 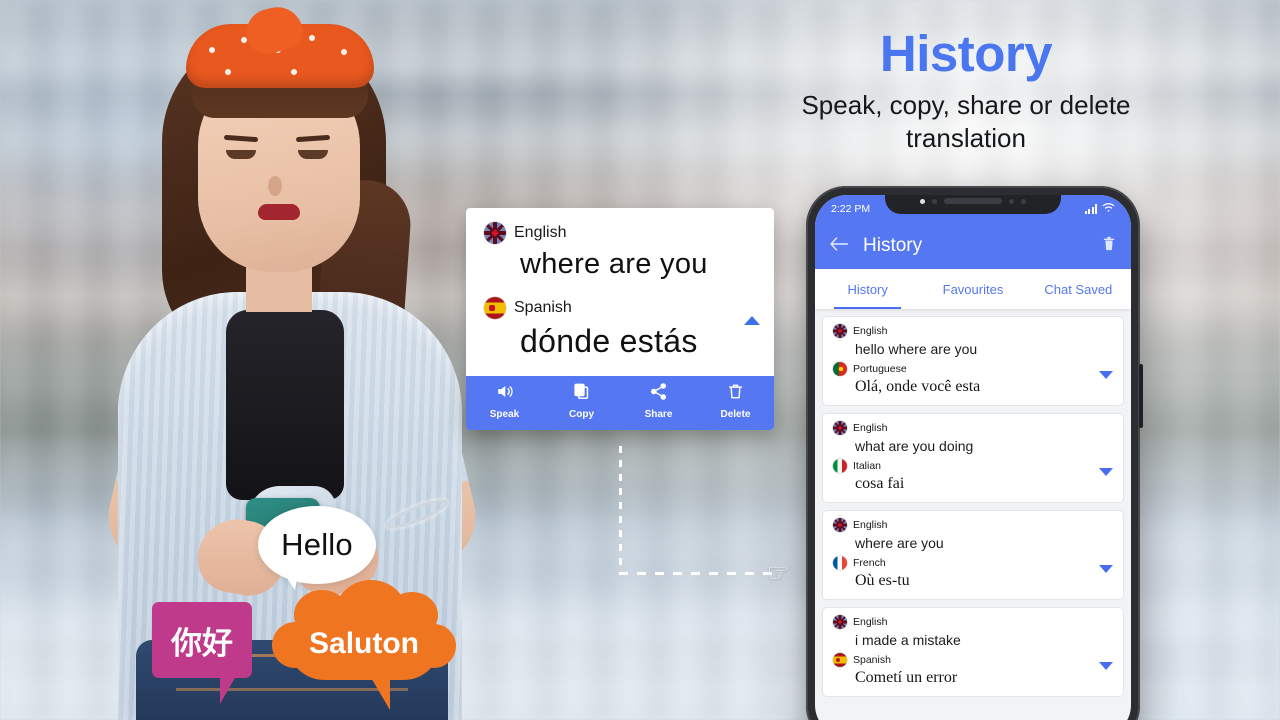 I want to click on history-target-text: Olá, onde você esta, so click(x=918, y=386).